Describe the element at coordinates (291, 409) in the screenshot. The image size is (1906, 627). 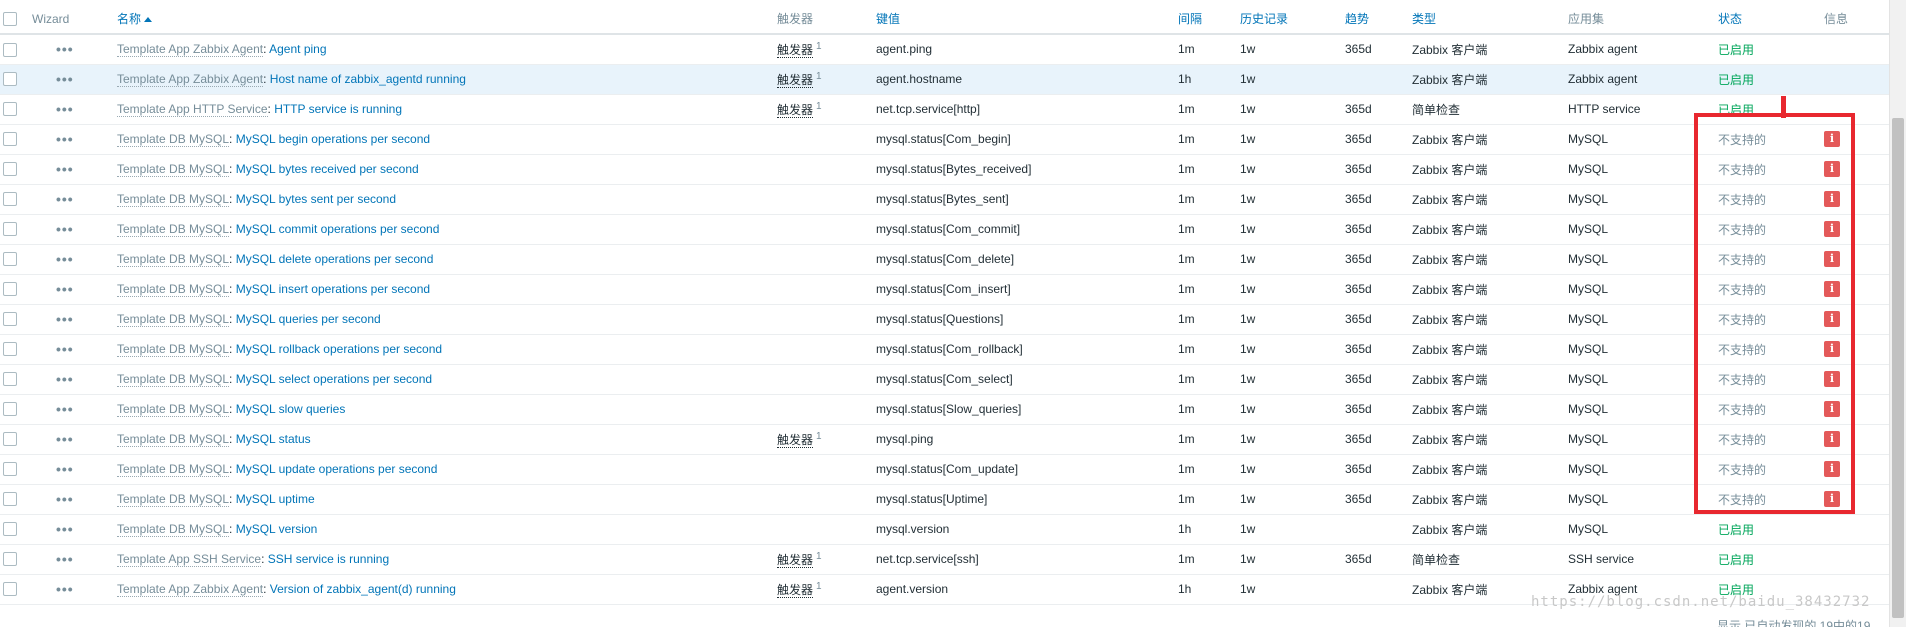
I see `item-name-link: MySQL slow queries` at that location.